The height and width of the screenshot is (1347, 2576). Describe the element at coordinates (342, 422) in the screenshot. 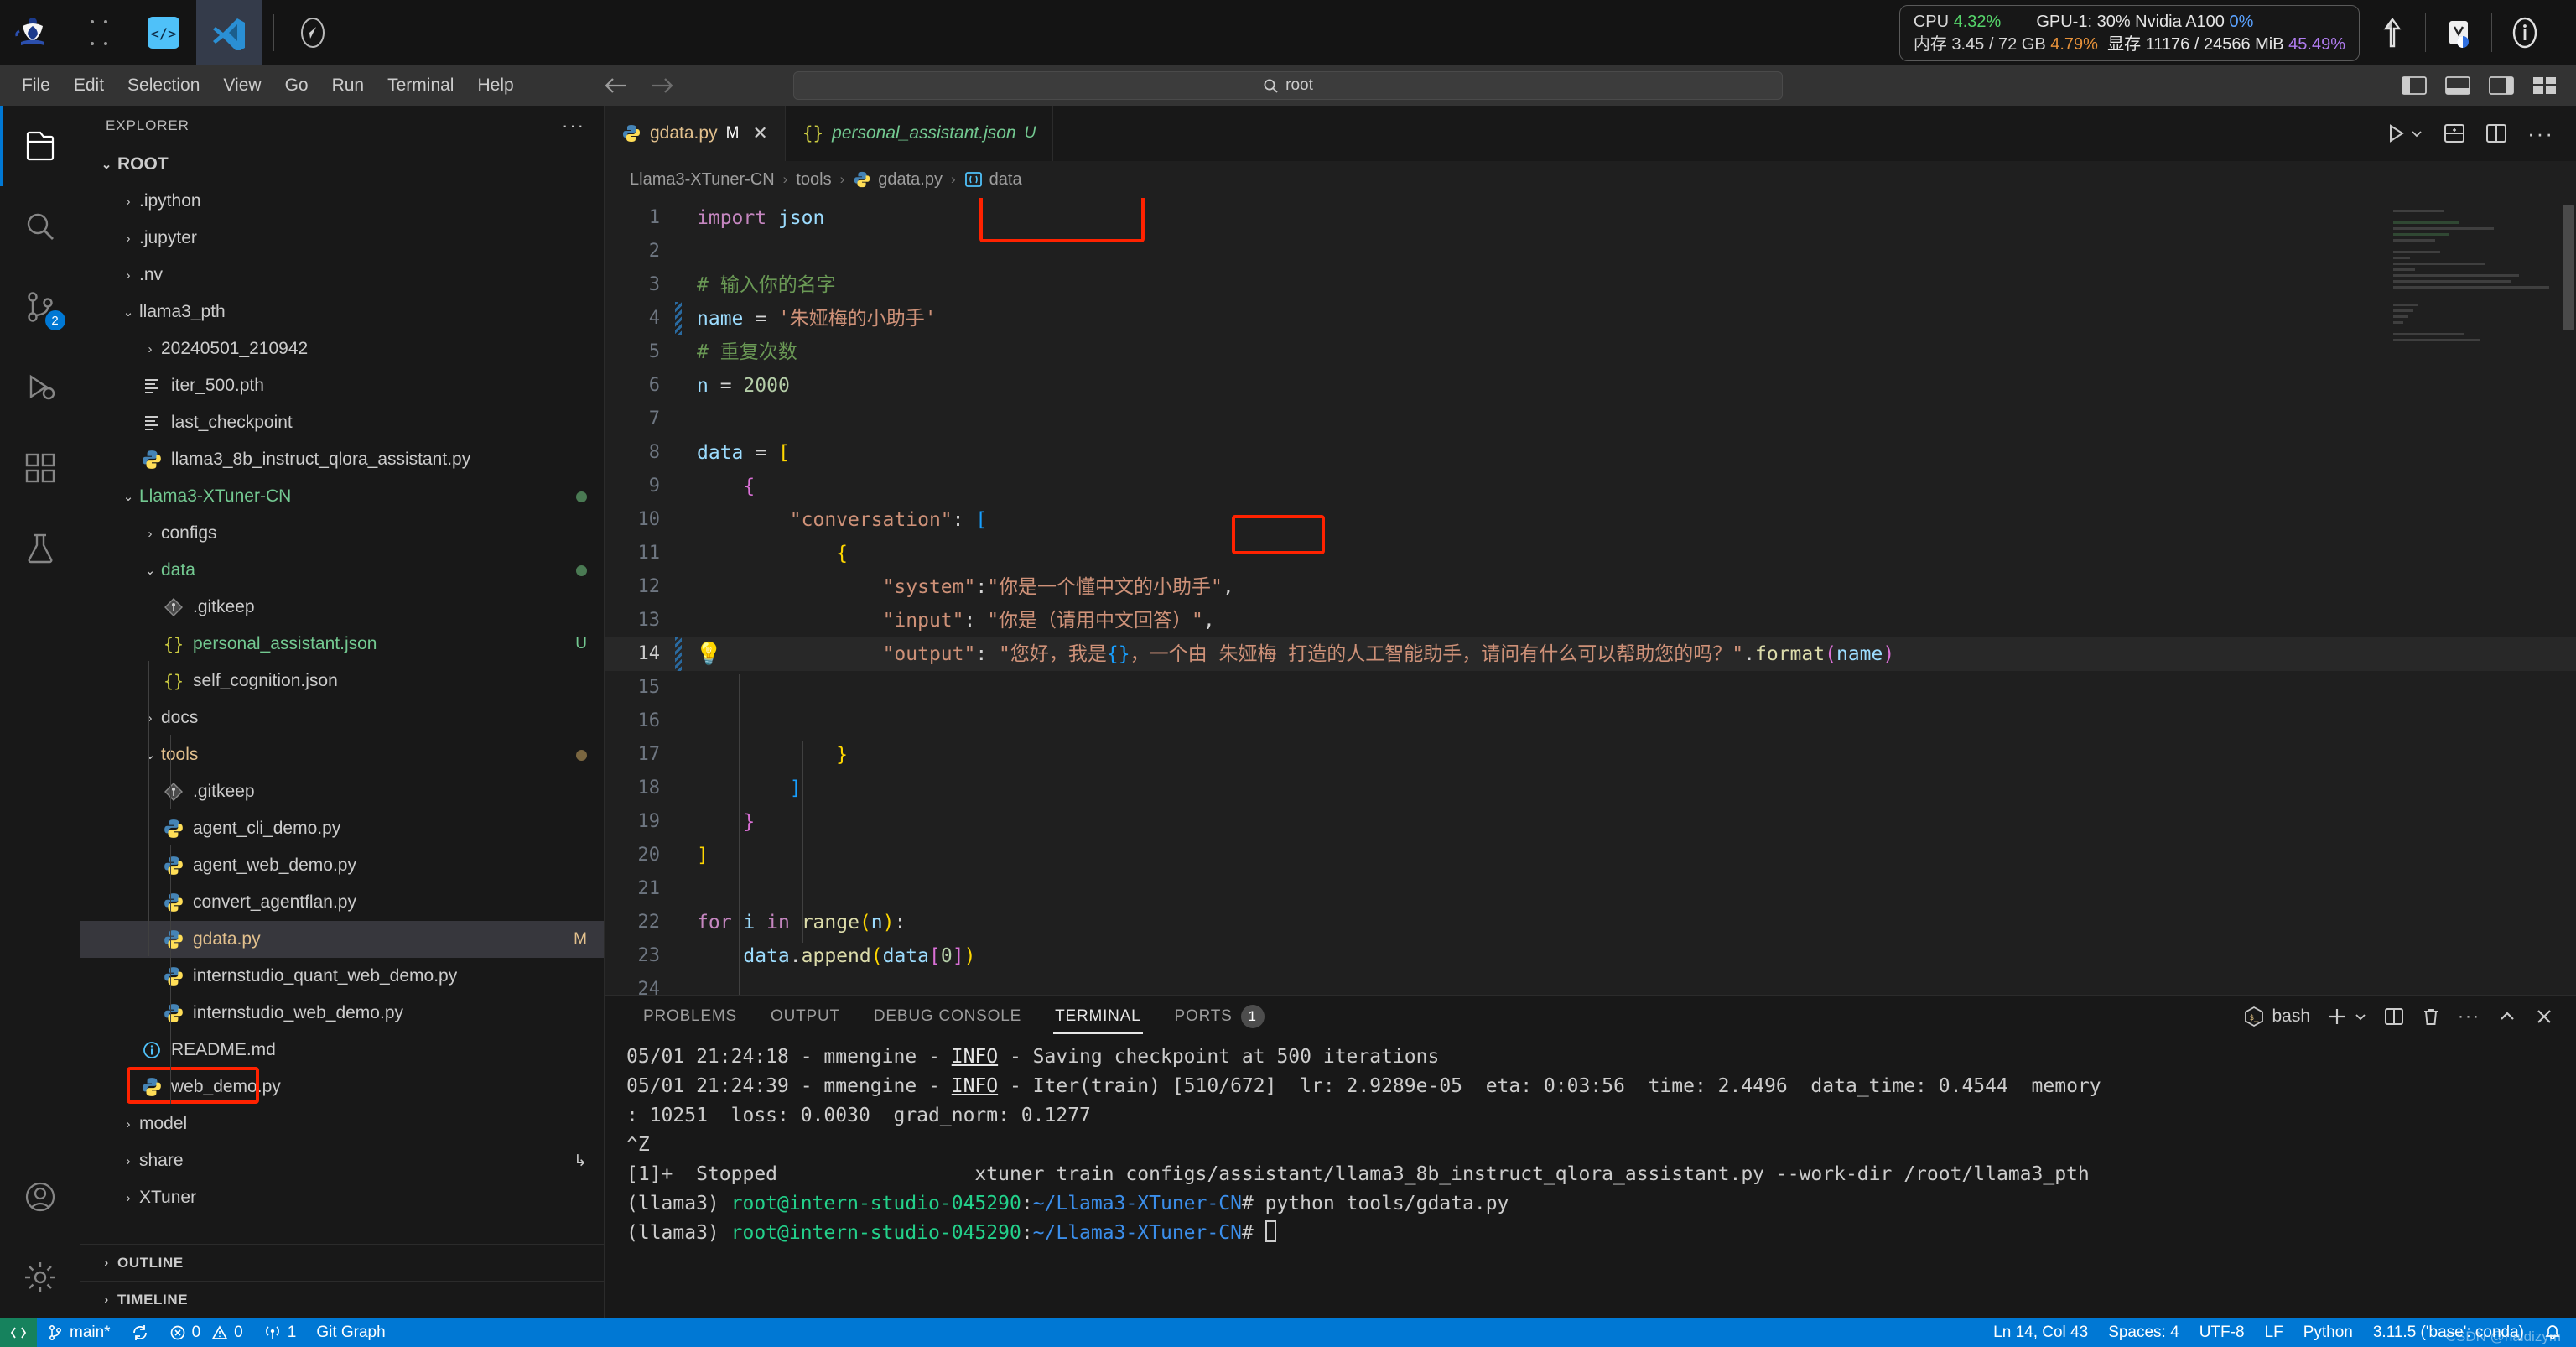

I see `tree-item-last-checkpoint: last_checkpoint` at that location.